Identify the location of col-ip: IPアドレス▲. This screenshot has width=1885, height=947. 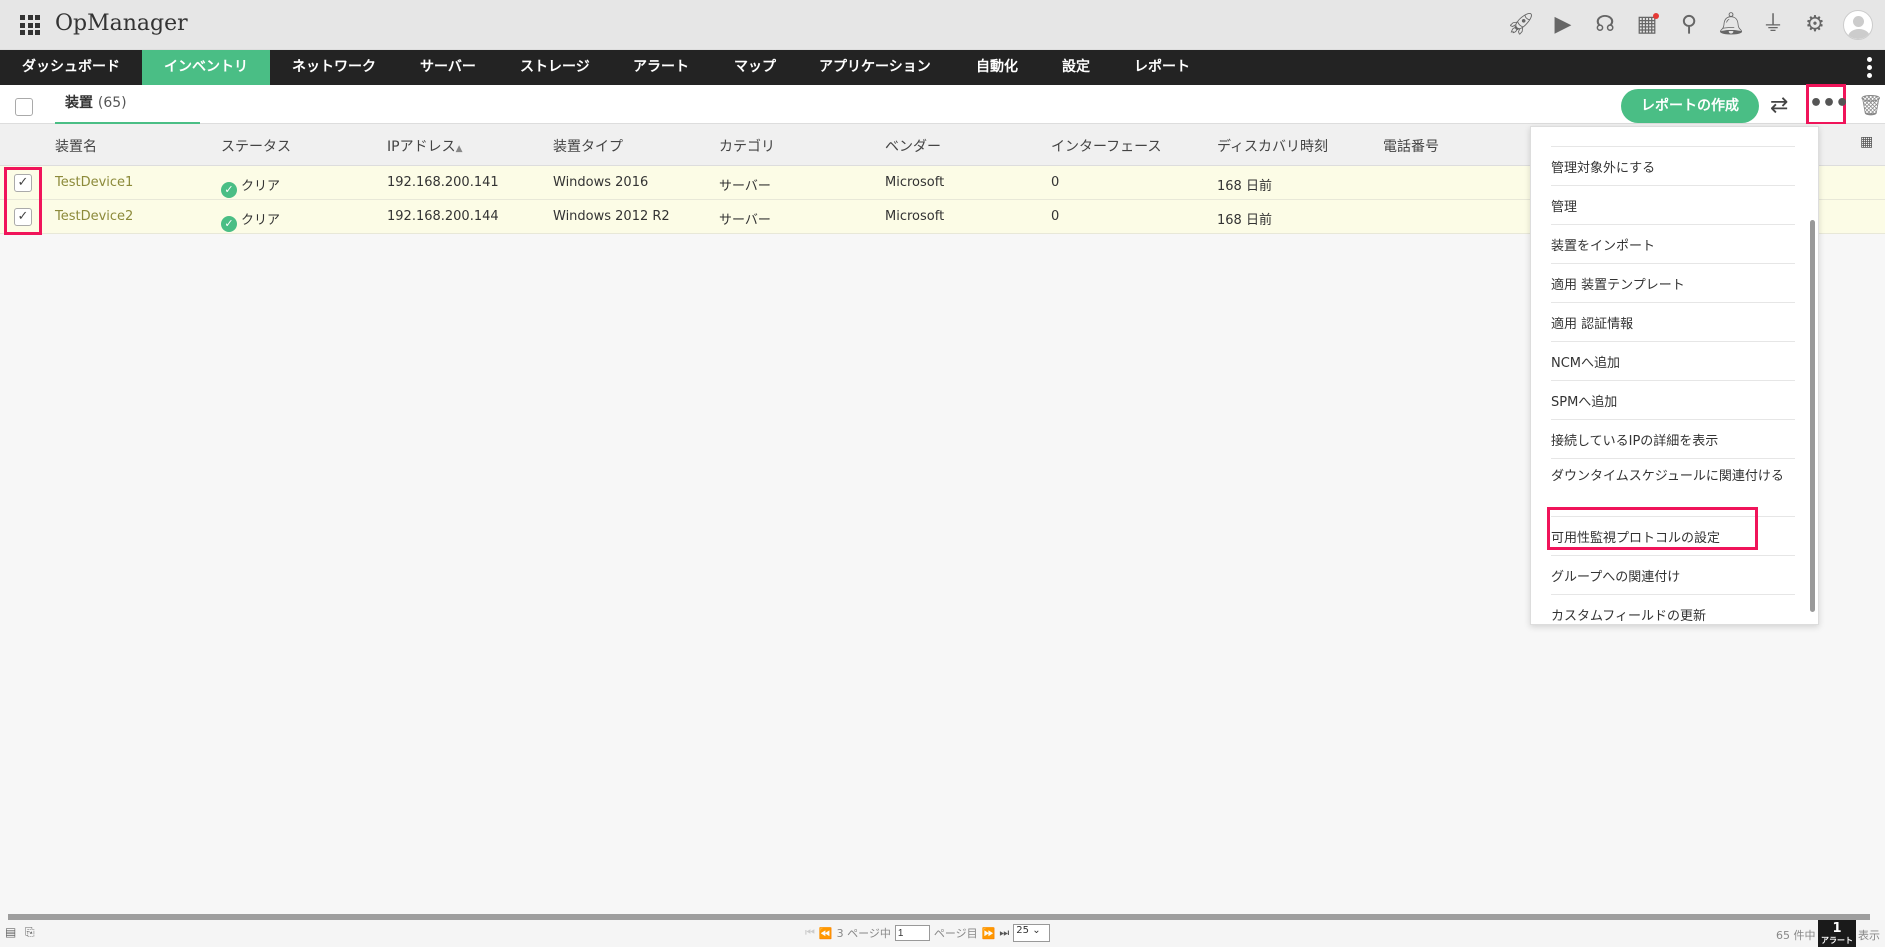
(425, 146).